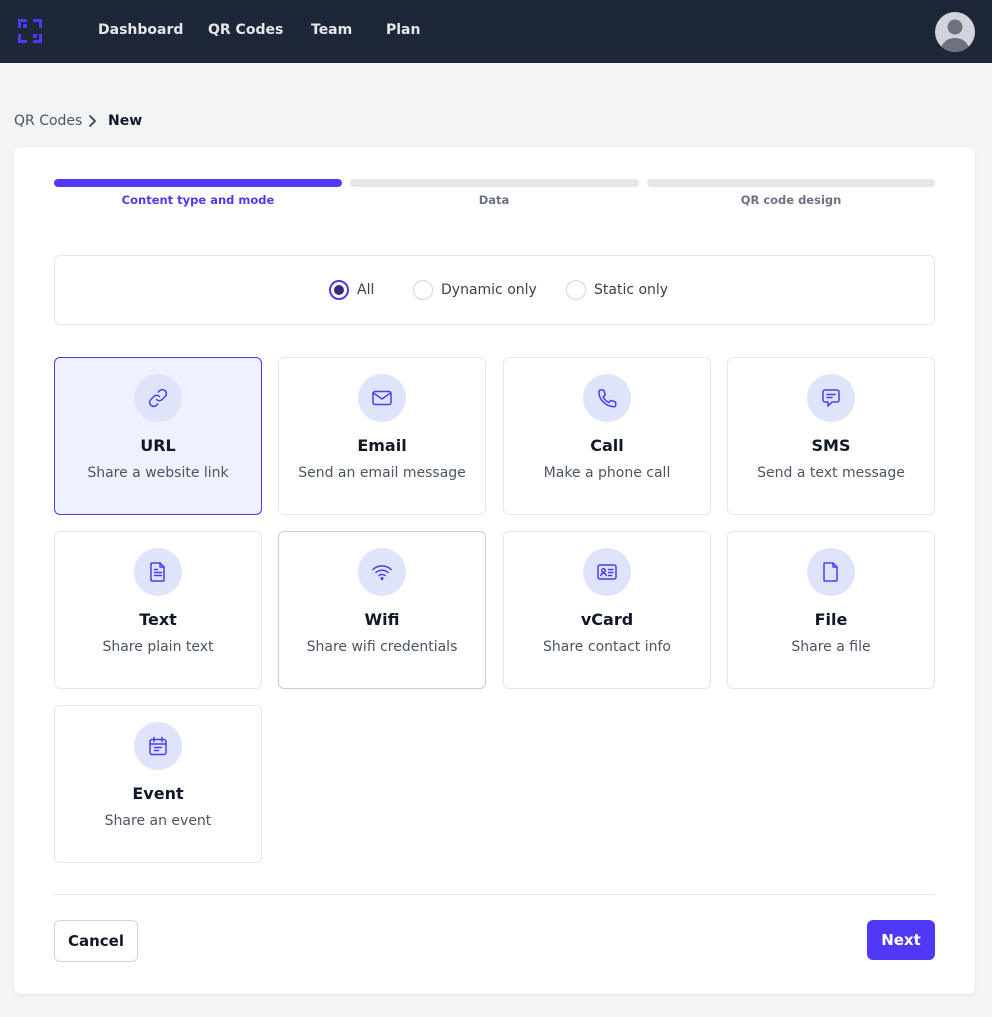 This screenshot has height=1017, width=992. Describe the element at coordinates (607, 398) in the screenshot. I see `phone-icon` at that location.